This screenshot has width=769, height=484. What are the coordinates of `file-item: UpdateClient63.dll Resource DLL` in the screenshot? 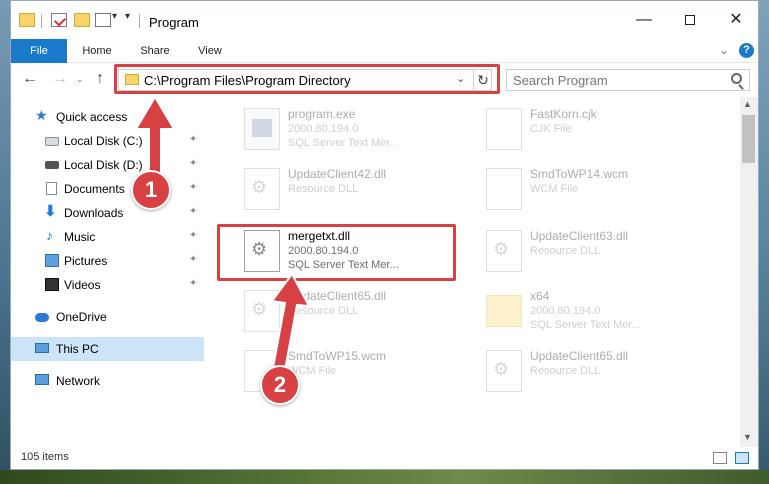 It's located at (595, 250).